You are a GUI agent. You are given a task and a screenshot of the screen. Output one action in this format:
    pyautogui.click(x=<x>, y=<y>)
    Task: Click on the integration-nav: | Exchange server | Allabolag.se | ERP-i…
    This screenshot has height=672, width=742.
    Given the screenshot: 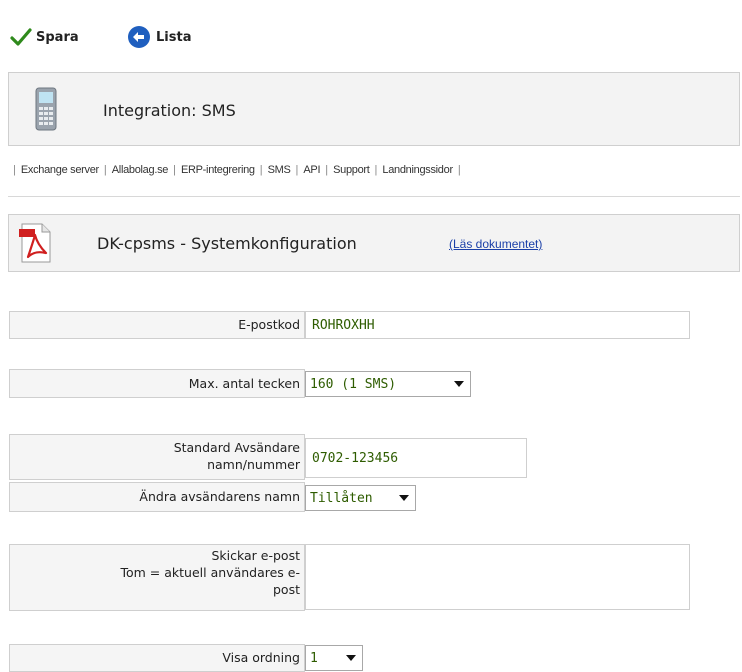 What is the action you would take?
    pyautogui.click(x=358, y=170)
    